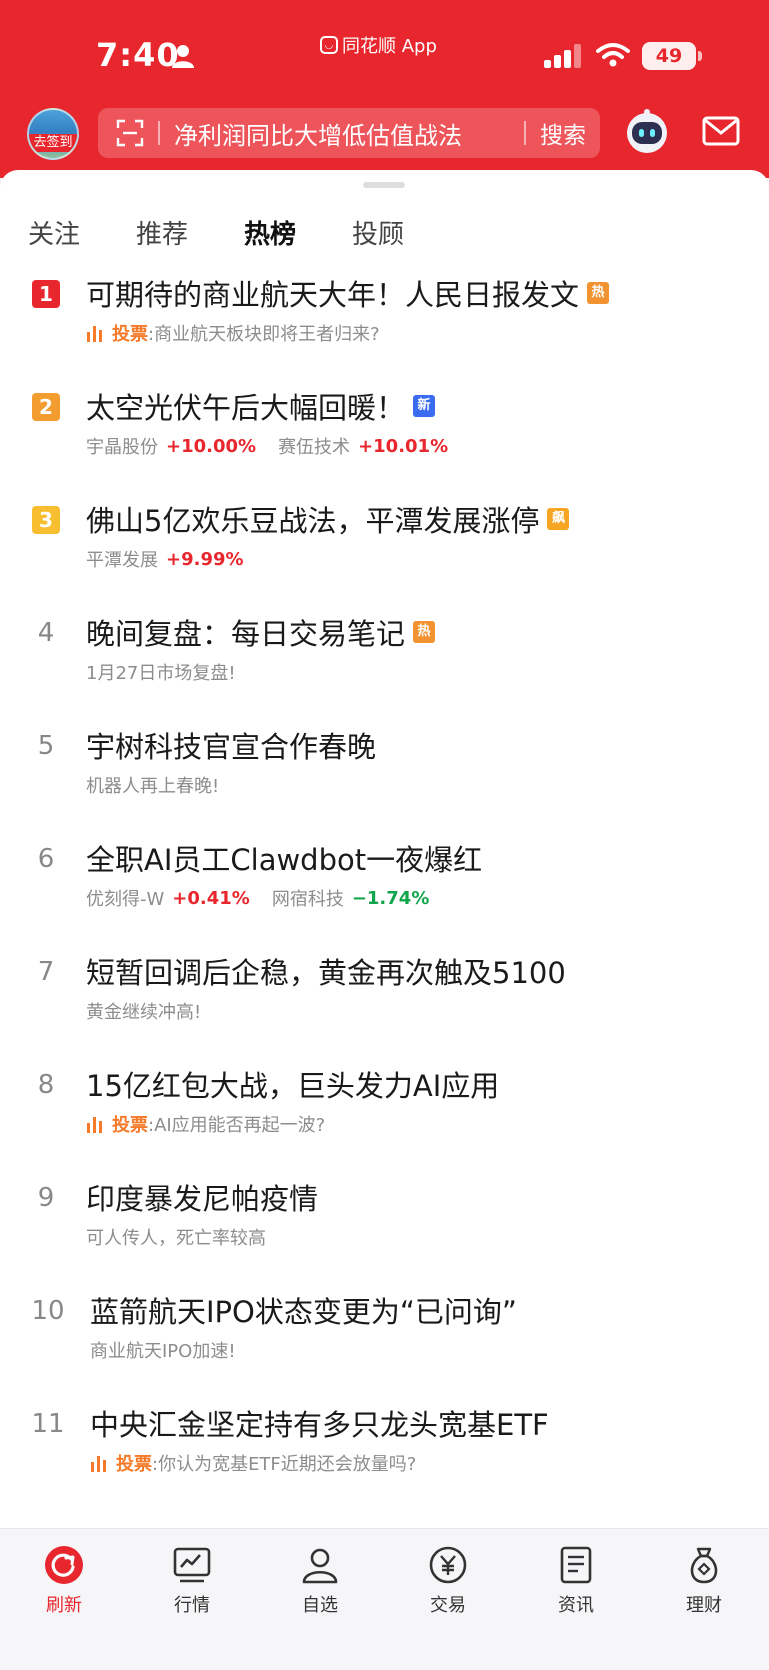 The width and height of the screenshot is (769, 1670). Describe the element at coordinates (558, 519) in the screenshot. I see `soaring-tag: 飙` at that location.